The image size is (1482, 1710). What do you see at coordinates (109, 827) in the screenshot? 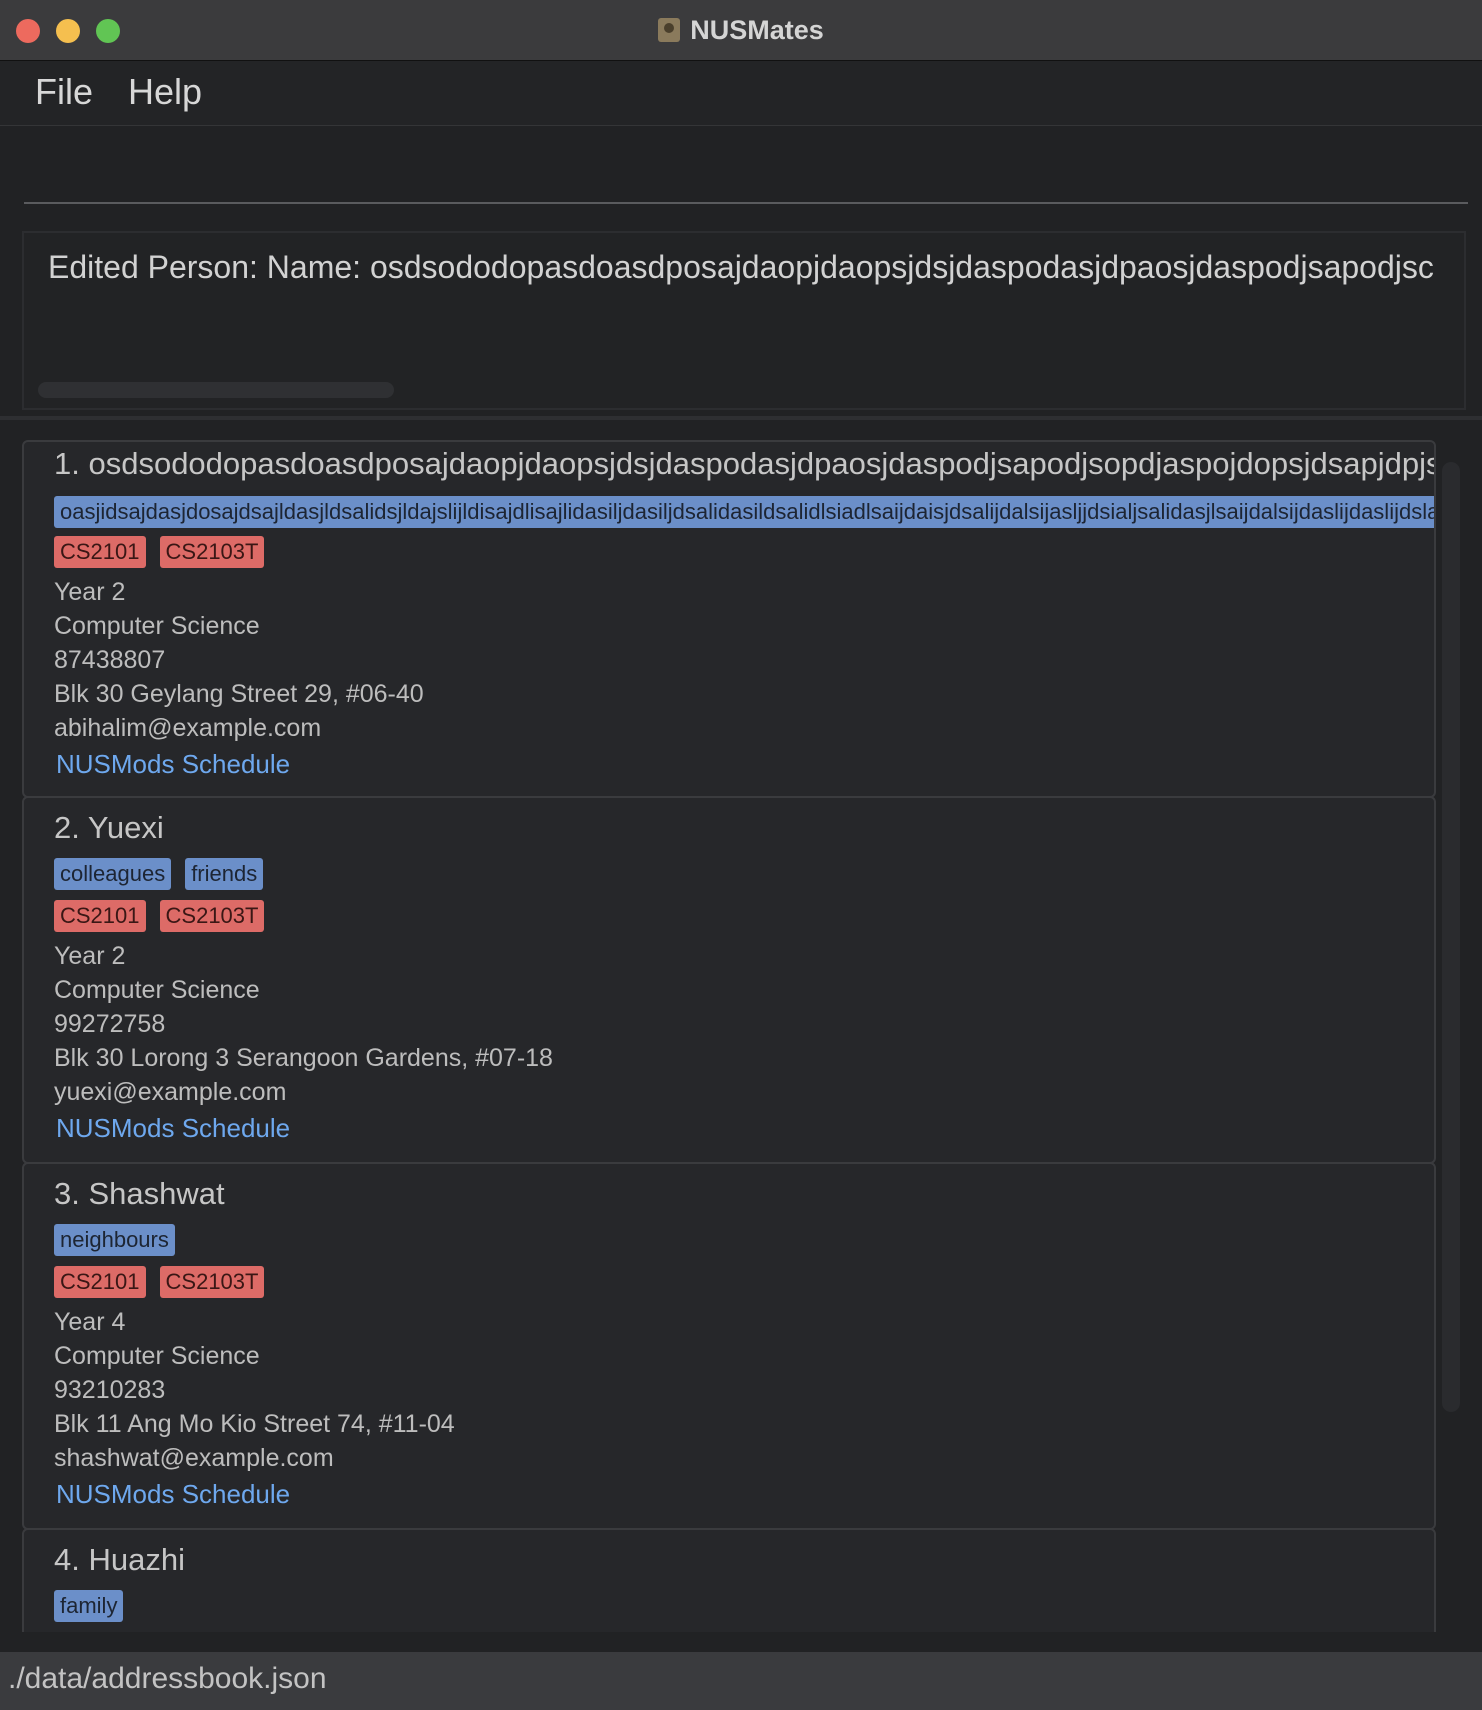
I see `person-name: 2. Yuexi` at bounding box center [109, 827].